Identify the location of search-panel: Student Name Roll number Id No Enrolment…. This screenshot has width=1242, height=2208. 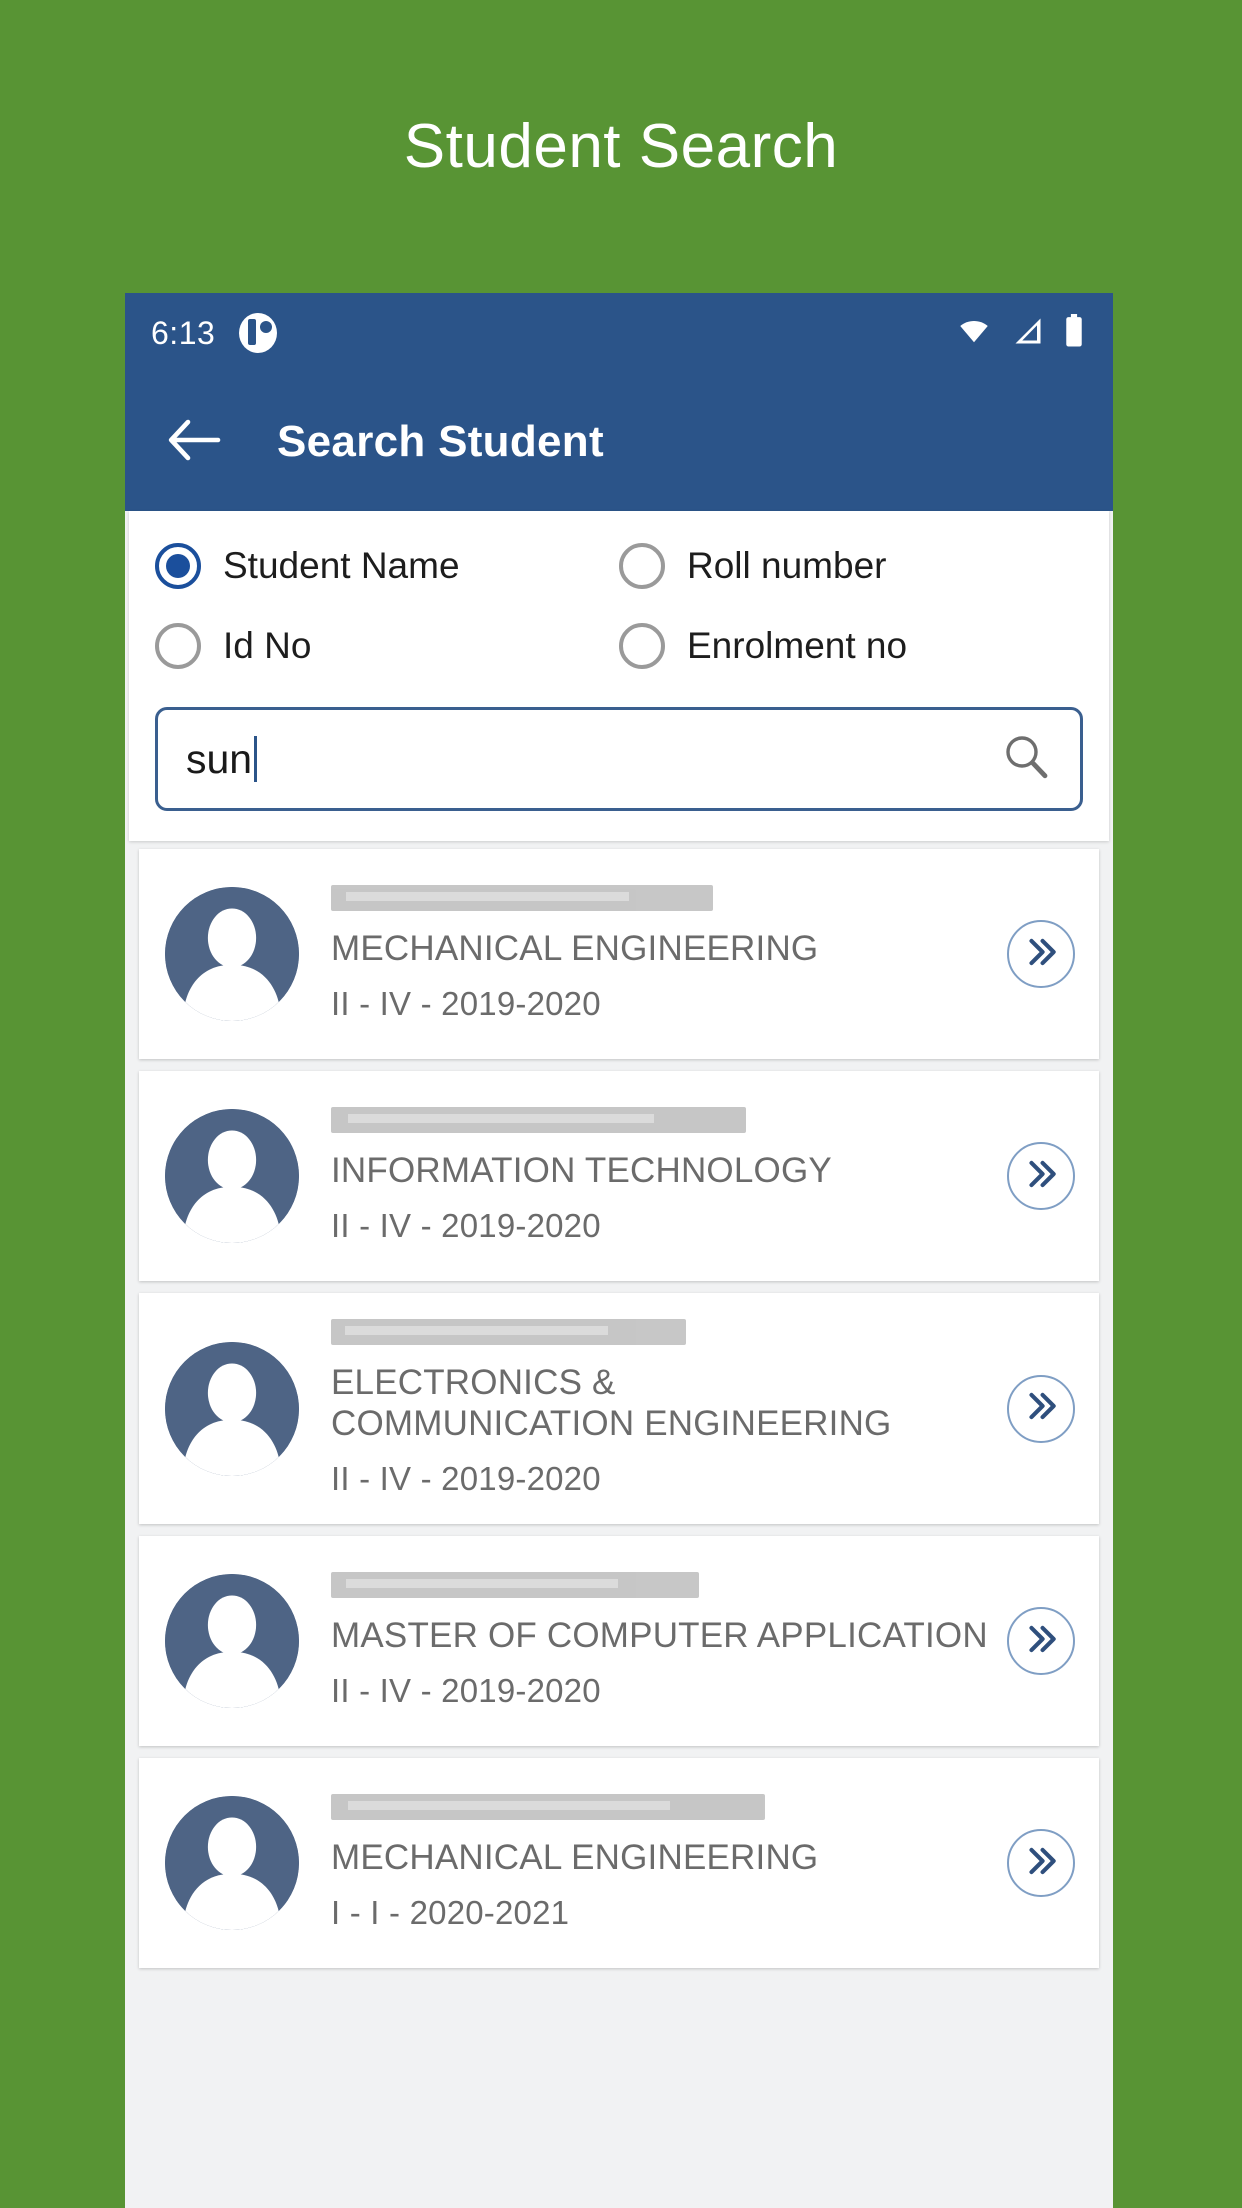
(619, 676).